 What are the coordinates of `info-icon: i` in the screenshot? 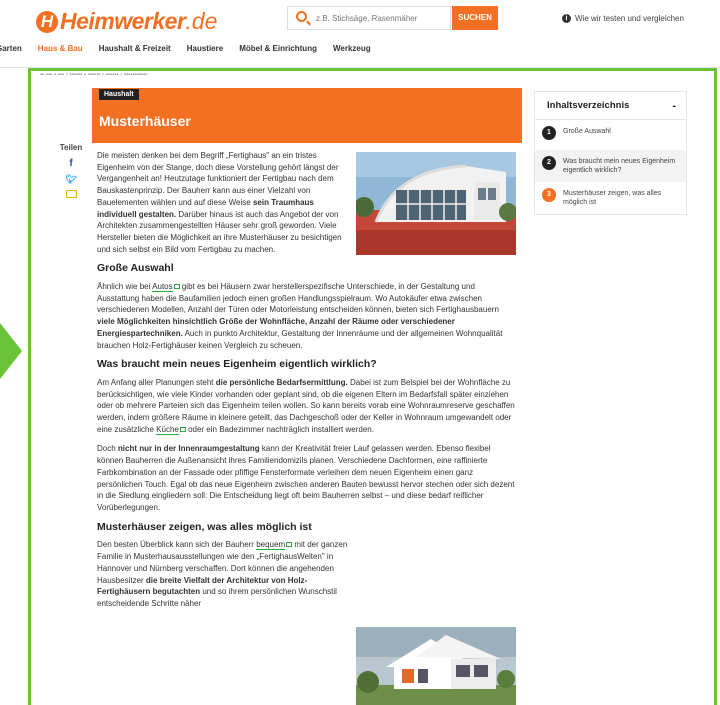 It's located at (566, 18).